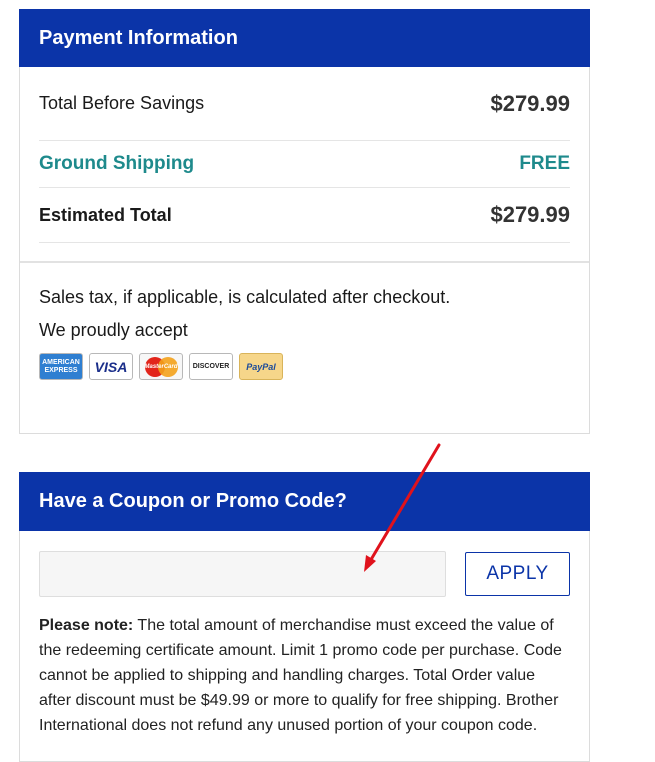 This screenshot has height=762, width=655. What do you see at coordinates (304, 215) in the screenshot?
I see `summary-row-total: Estimated Total $279.99` at bounding box center [304, 215].